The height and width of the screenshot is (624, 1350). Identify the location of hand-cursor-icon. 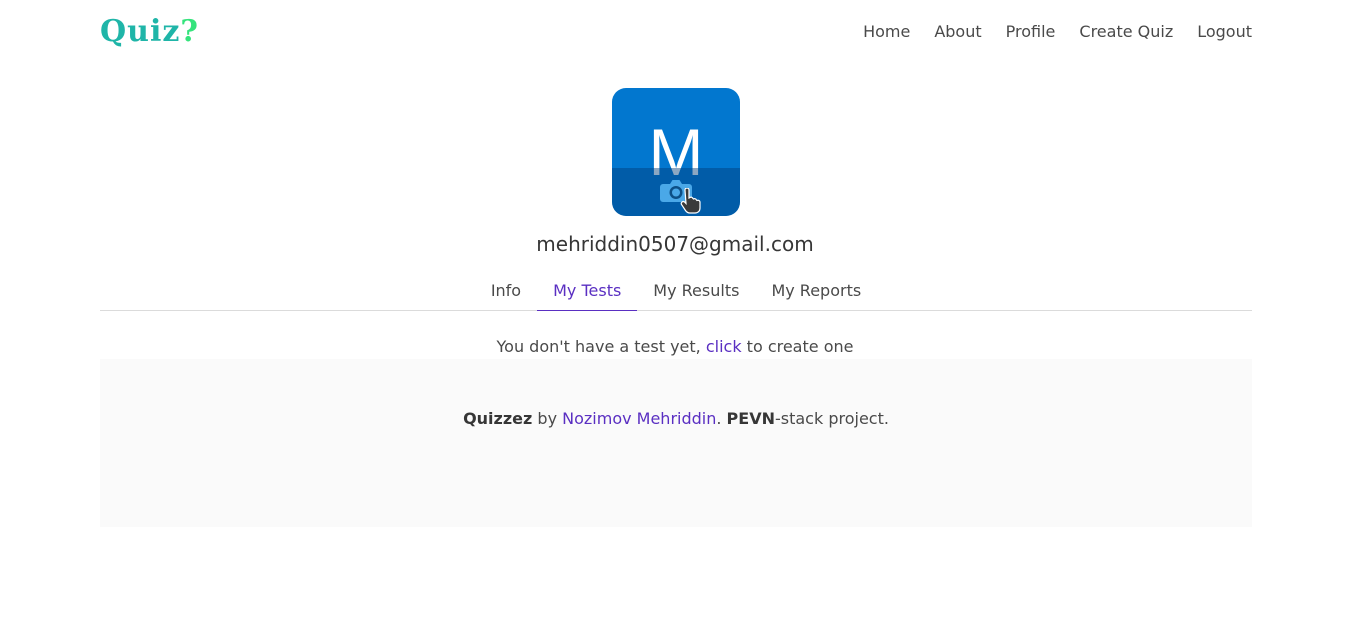
(690, 201).